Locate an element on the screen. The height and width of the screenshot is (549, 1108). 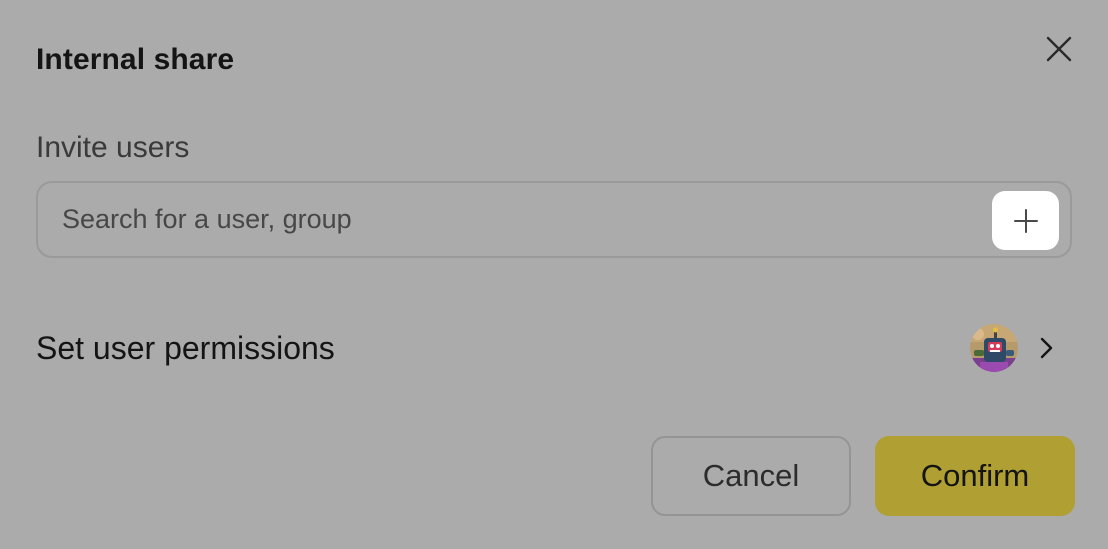
cancel-button: Cancel is located at coordinates (751, 476).